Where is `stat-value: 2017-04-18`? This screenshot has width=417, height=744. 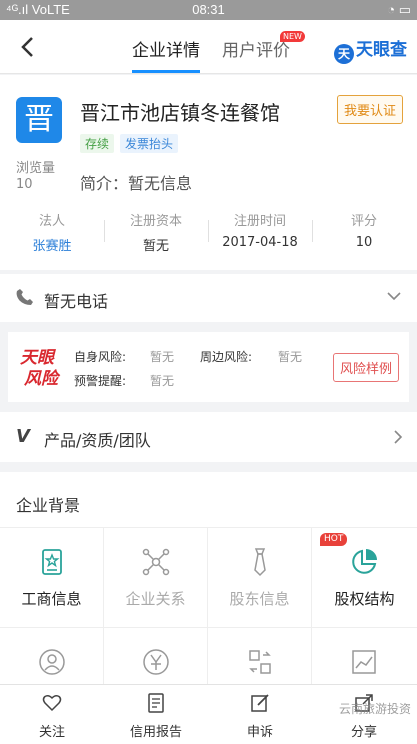 stat-value: 2017-04-18 is located at coordinates (260, 242).